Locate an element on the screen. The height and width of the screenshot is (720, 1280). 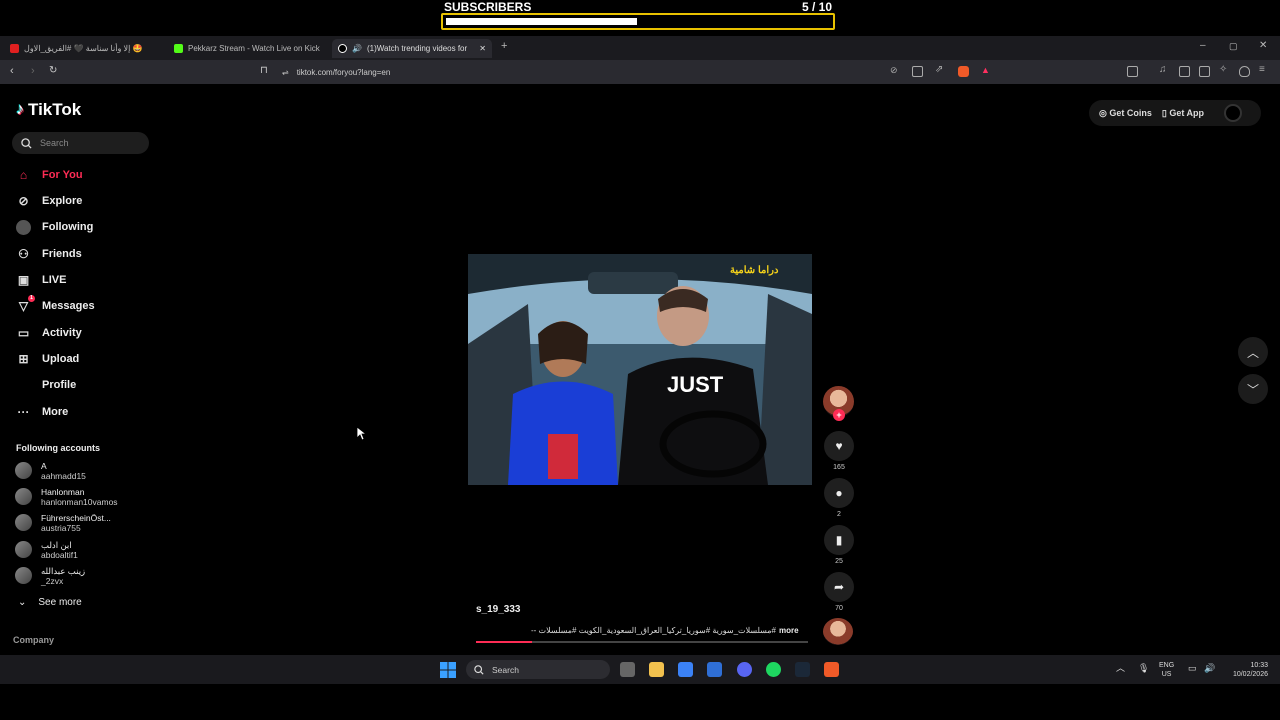
like-action: ♥ 165 is located at coordinates (839, 451).